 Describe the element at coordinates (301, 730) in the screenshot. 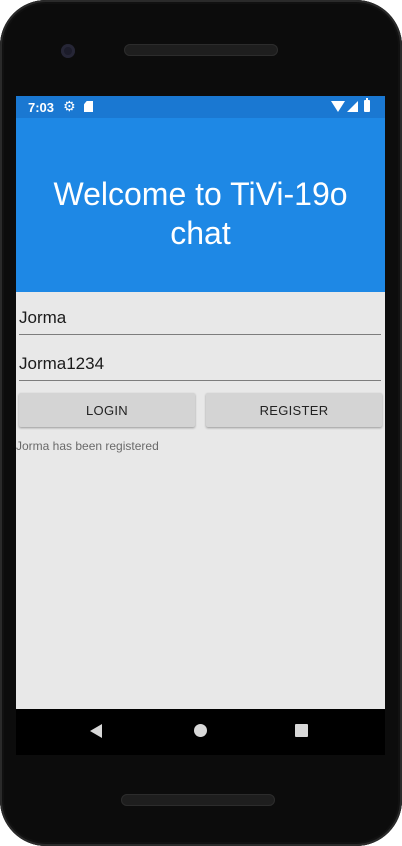

I see `recents-icon` at that location.